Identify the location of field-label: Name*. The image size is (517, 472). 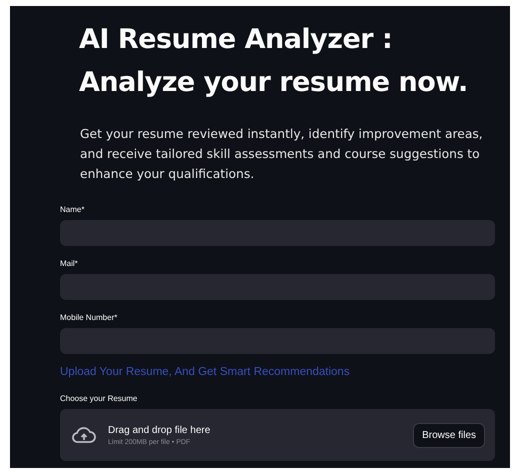
(72, 209).